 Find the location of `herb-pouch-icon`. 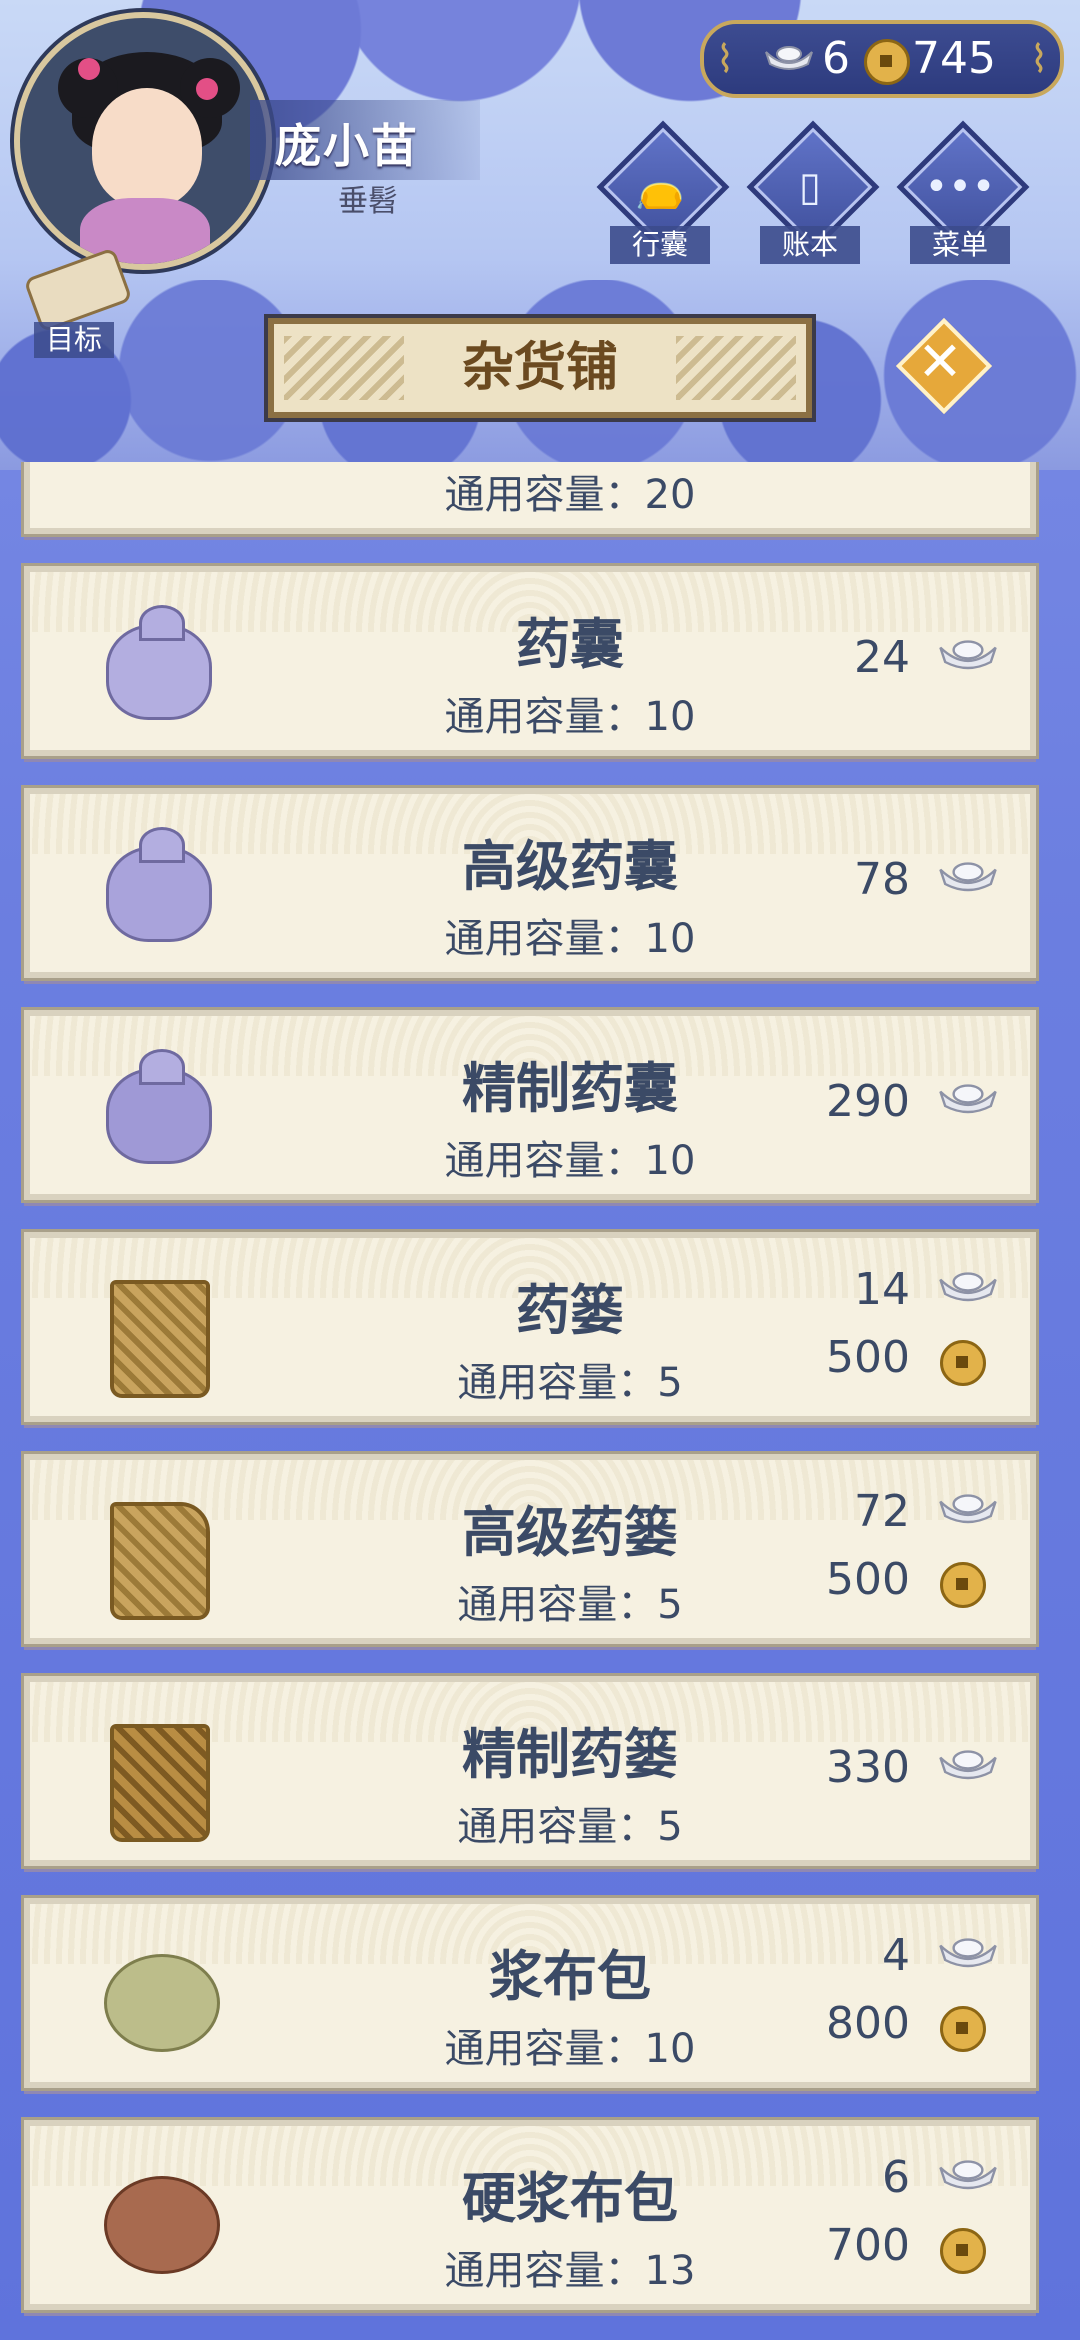

herb-pouch-icon is located at coordinates (156, 664).